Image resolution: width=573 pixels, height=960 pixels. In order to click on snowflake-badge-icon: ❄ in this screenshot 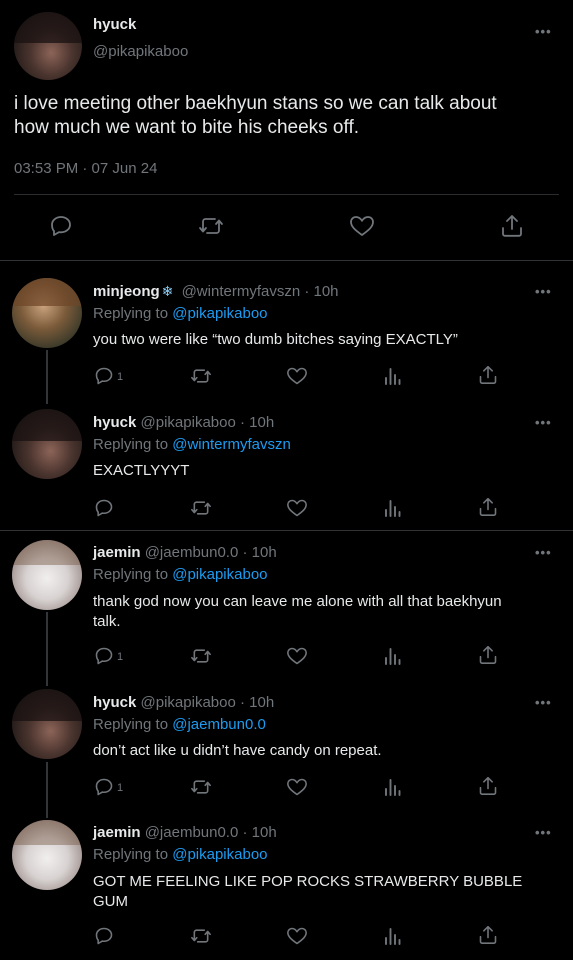, I will do `click(167, 291)`.